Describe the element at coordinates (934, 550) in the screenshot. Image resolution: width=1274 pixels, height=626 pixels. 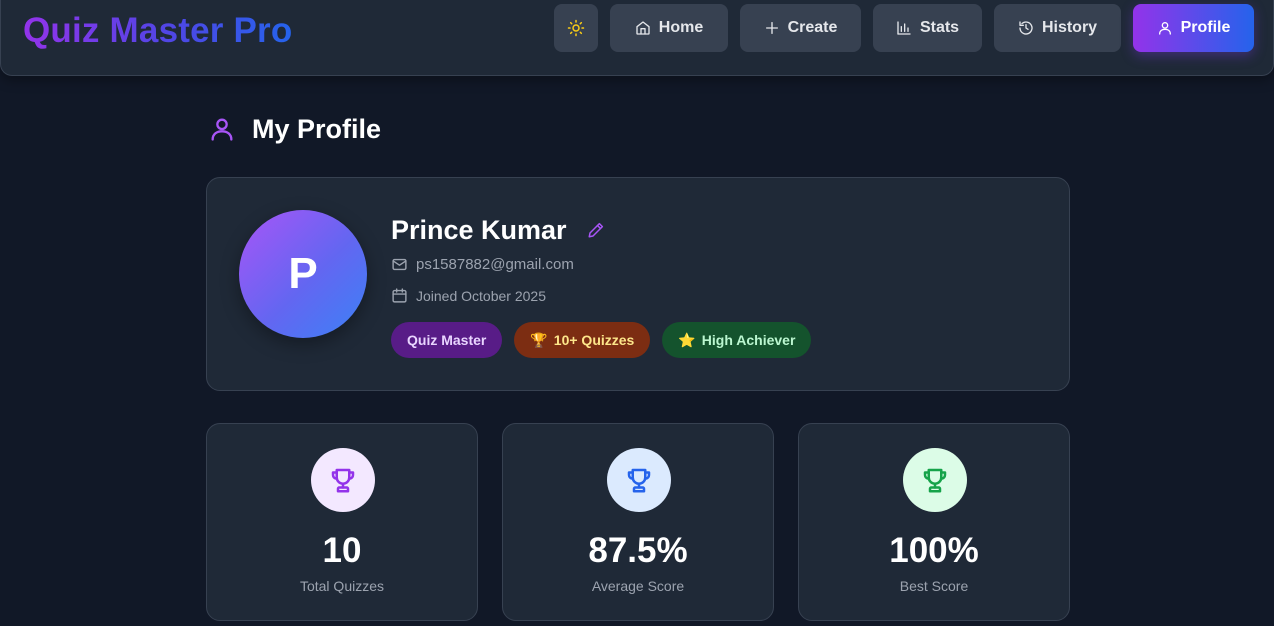
I see `stat-value: 100%` at that location.